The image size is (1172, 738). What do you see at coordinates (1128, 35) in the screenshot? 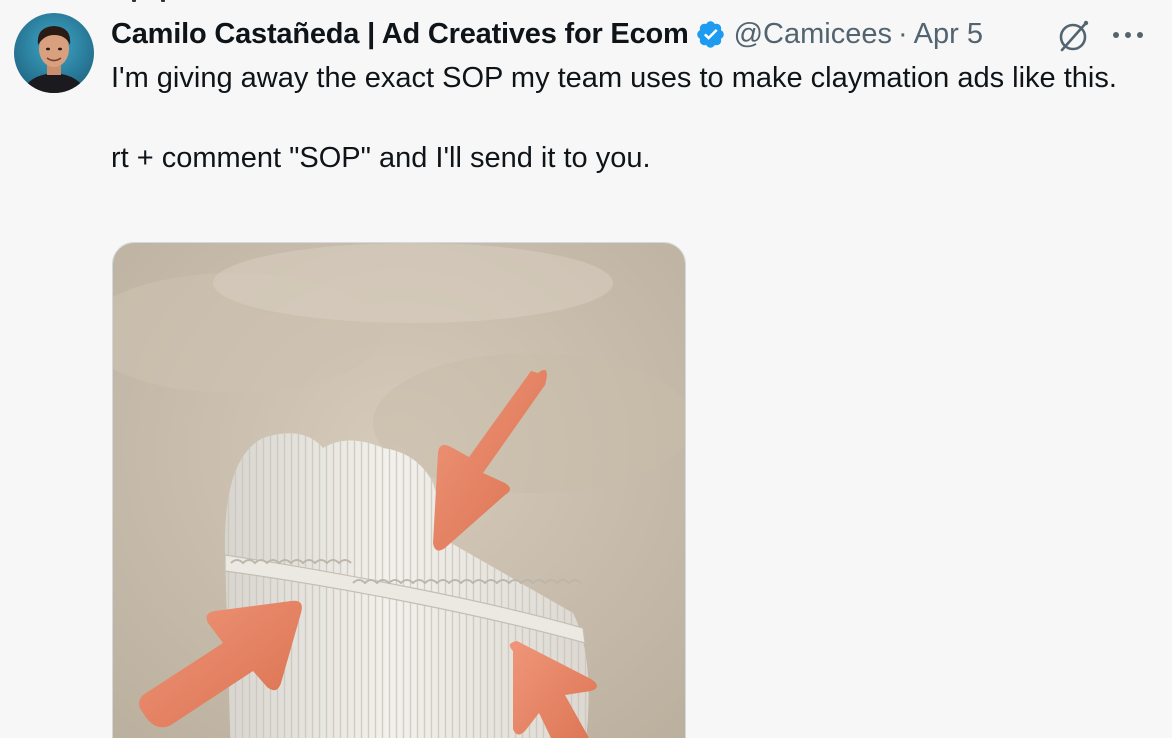
I see `more-options-icon` at bounding box center [1128, 35].